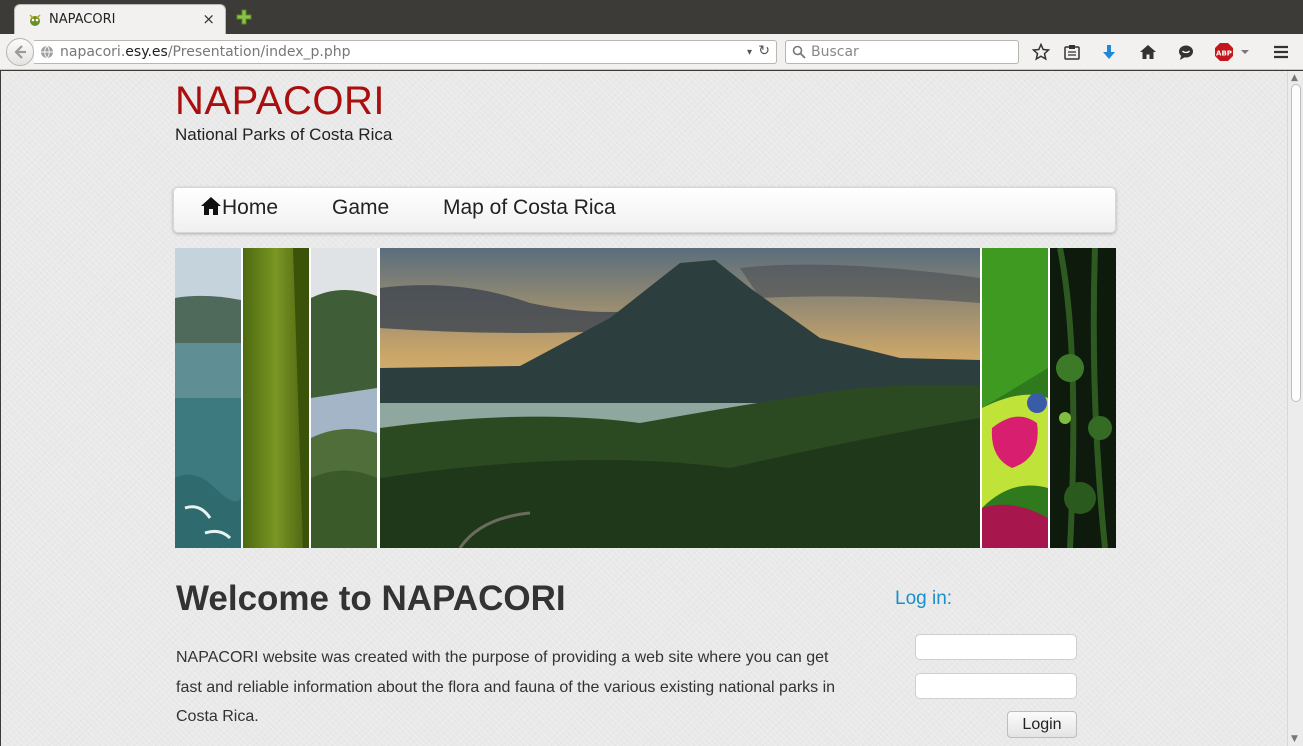 The height and width of the screenshot is (746, 1303). What do you see at coordinates (749, 53) in the screenshot?
I see `url-history-dropdown-icon: ▾` at bounding box center [749, 53].